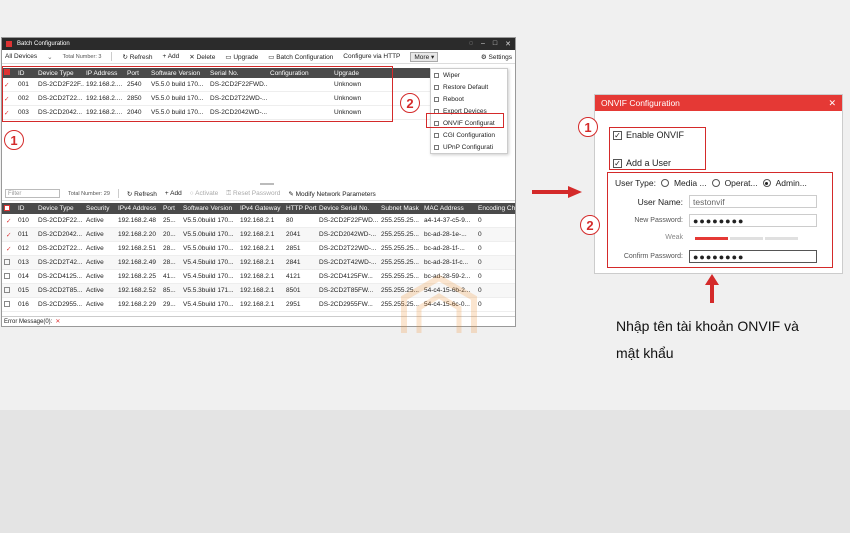  I want to click on filter-input: Filter, so click(32, 193).